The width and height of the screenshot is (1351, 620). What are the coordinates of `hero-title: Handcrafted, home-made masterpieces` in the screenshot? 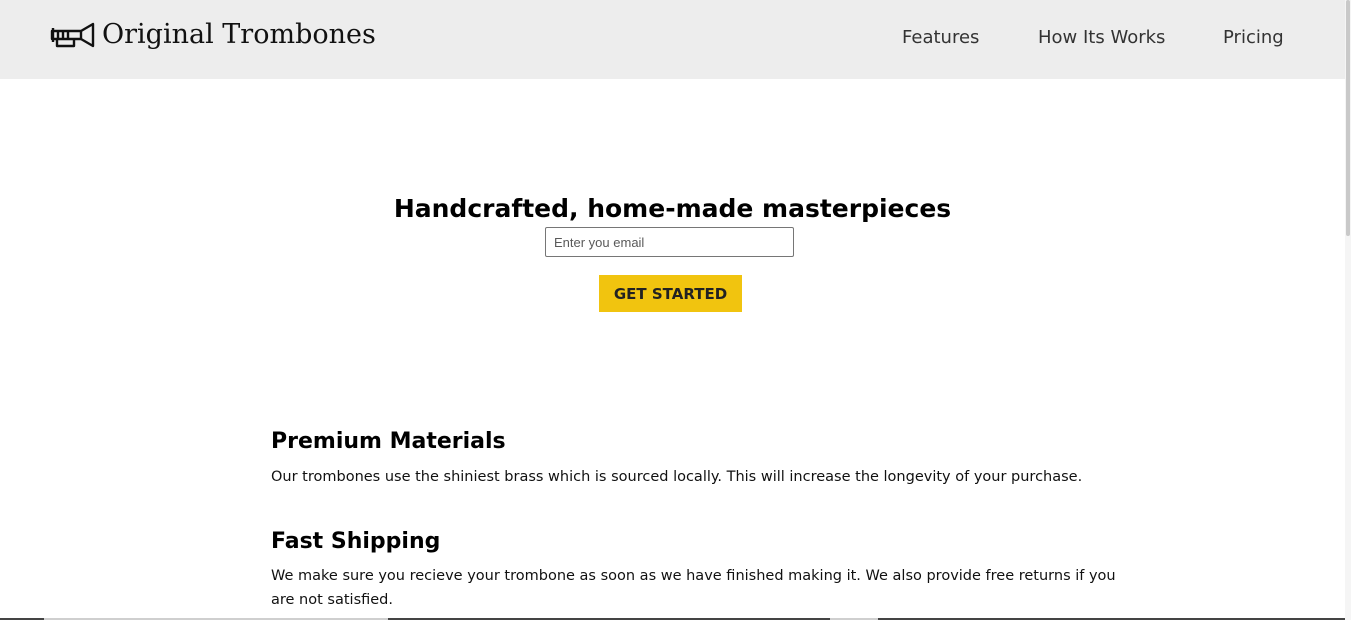 It's located at (672, 208).